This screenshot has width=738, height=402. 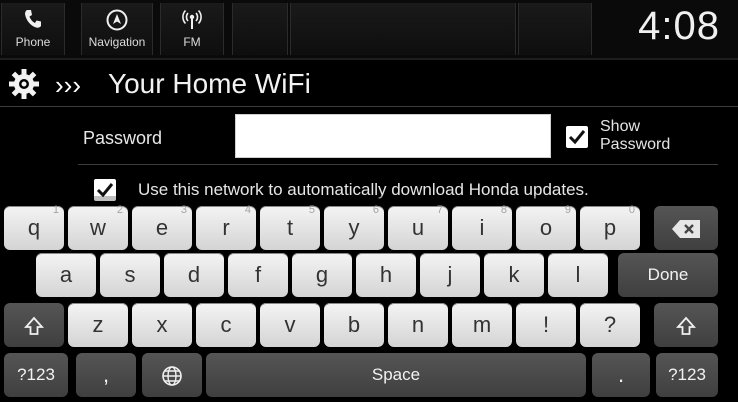 I want to click on radio-icon, so click(x=192, y=19).